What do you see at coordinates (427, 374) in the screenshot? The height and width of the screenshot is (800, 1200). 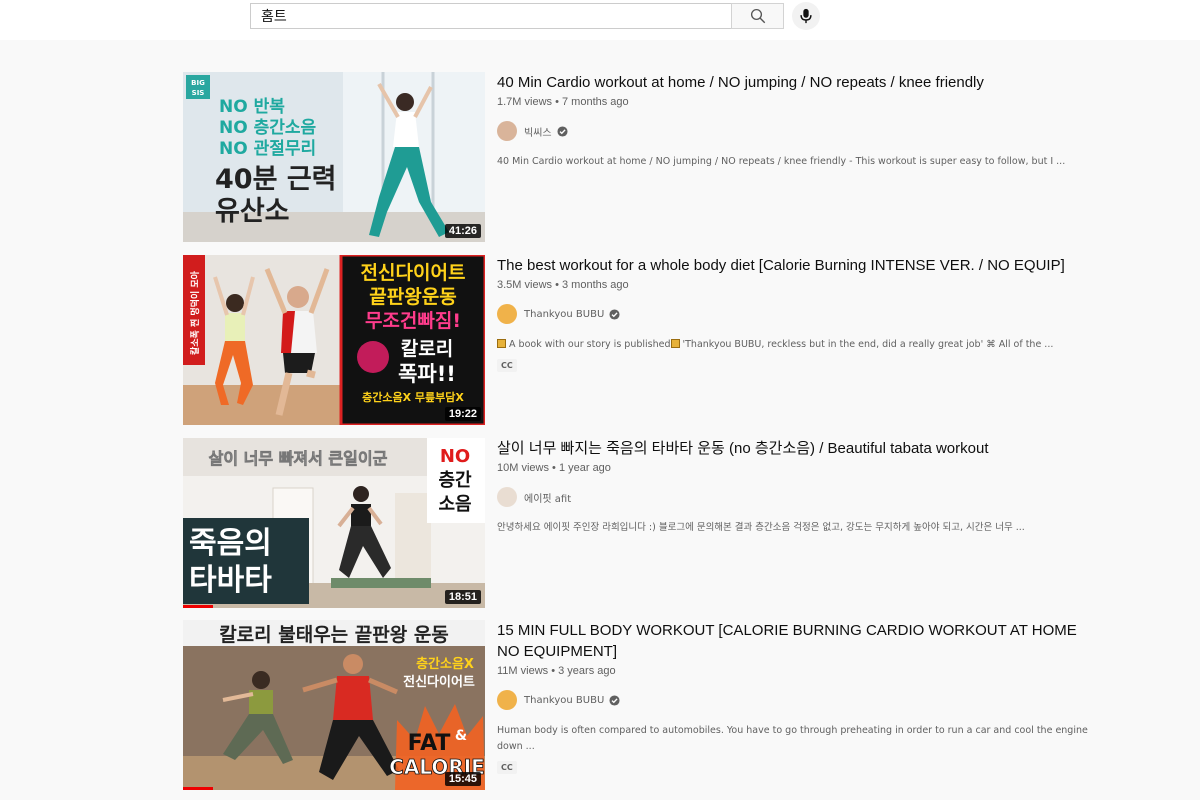 I see `thumb-text: 폭파!!` at bounding box center [427, 374].